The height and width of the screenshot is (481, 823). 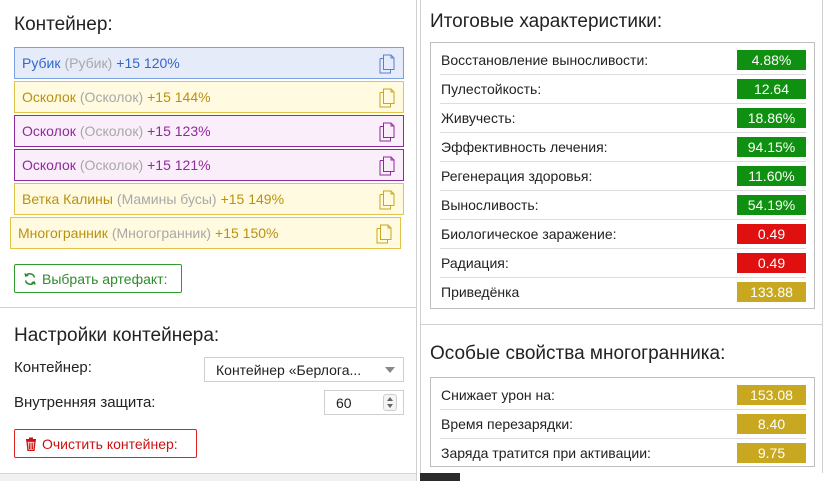 What do you see at coordinates (771, 118) in the screenshot?
I see `stat-value: 18.86%` at bounding box center [771, 118].